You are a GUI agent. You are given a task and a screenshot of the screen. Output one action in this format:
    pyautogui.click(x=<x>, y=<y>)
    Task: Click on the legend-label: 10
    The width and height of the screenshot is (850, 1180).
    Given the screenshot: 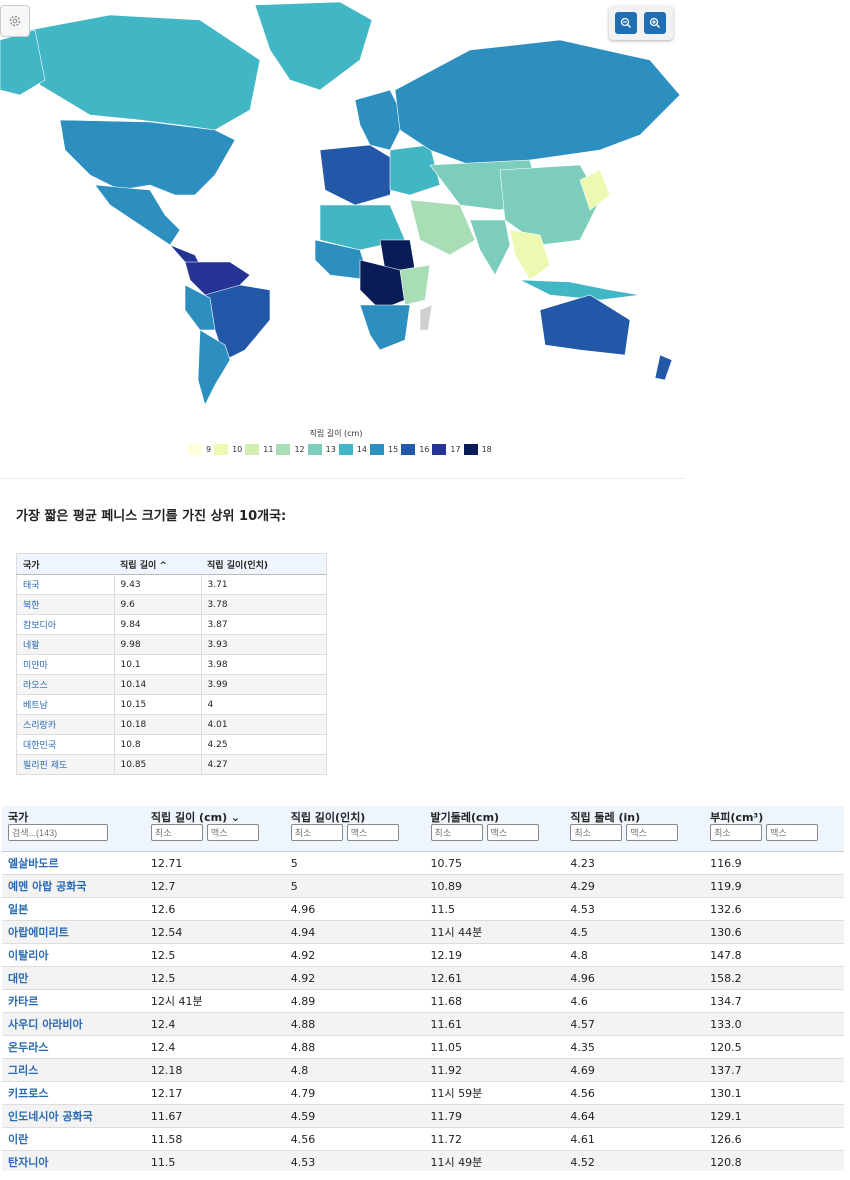 What is the action you would take?
    pyautogui.click(x=237, y=449)
    